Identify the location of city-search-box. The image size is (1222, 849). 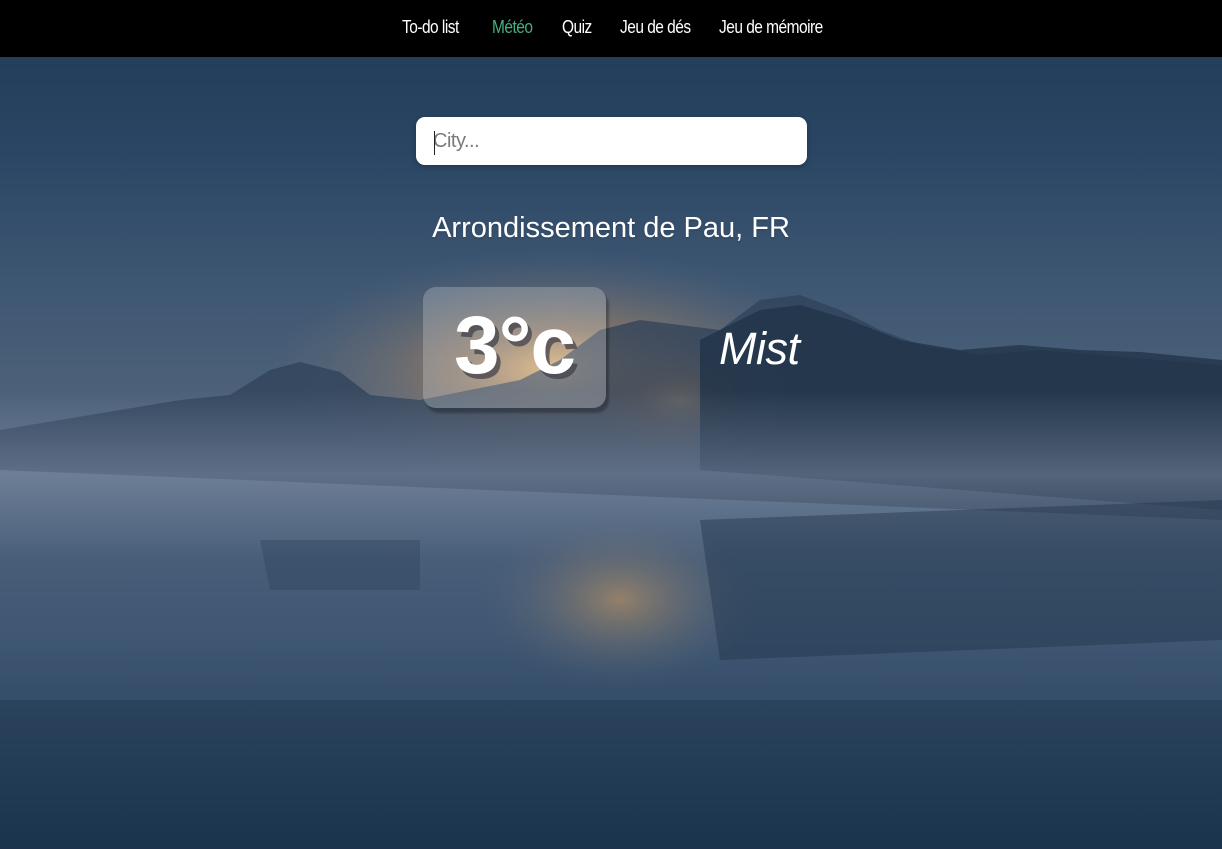
(611, 141).